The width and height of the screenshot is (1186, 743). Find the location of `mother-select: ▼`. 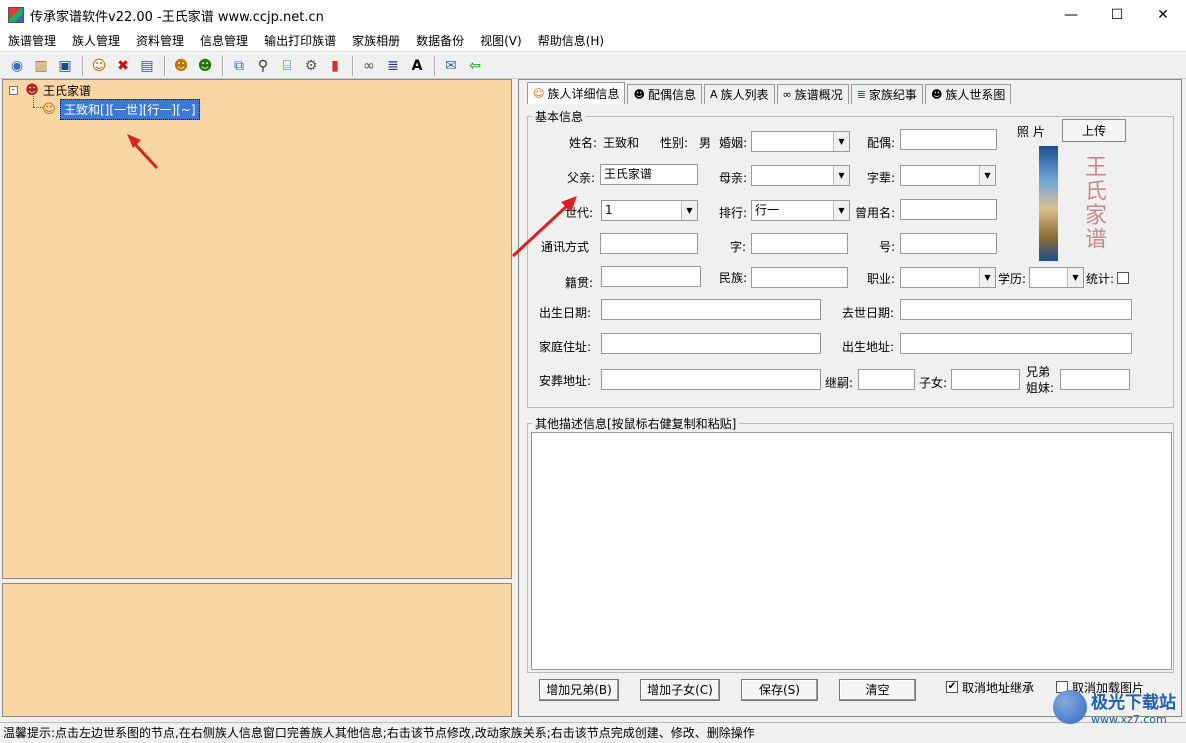

mother-select: ▼ is located at coordinates (800, 175).